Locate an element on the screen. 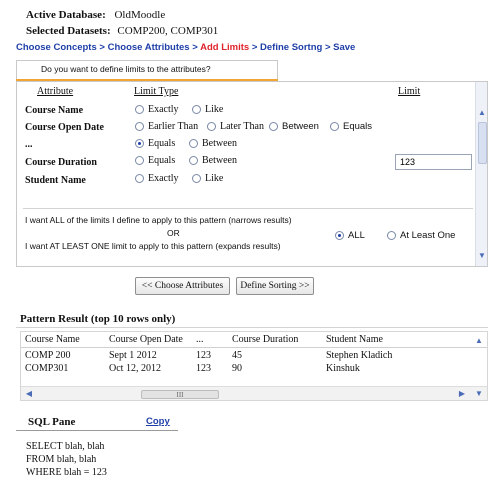 The width and height of the screenshot is (489, 488). option-label: Exactly is located at coordinates (163, 109).